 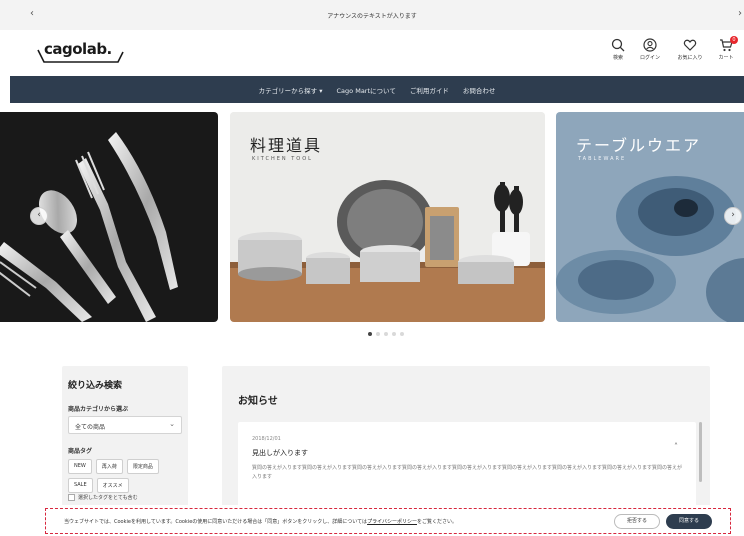 I want to click on main-nav: カテゴリーから探す ▾ Cago Martについて ご利用ガイド お問合わせ, so click(x=377, y=89).